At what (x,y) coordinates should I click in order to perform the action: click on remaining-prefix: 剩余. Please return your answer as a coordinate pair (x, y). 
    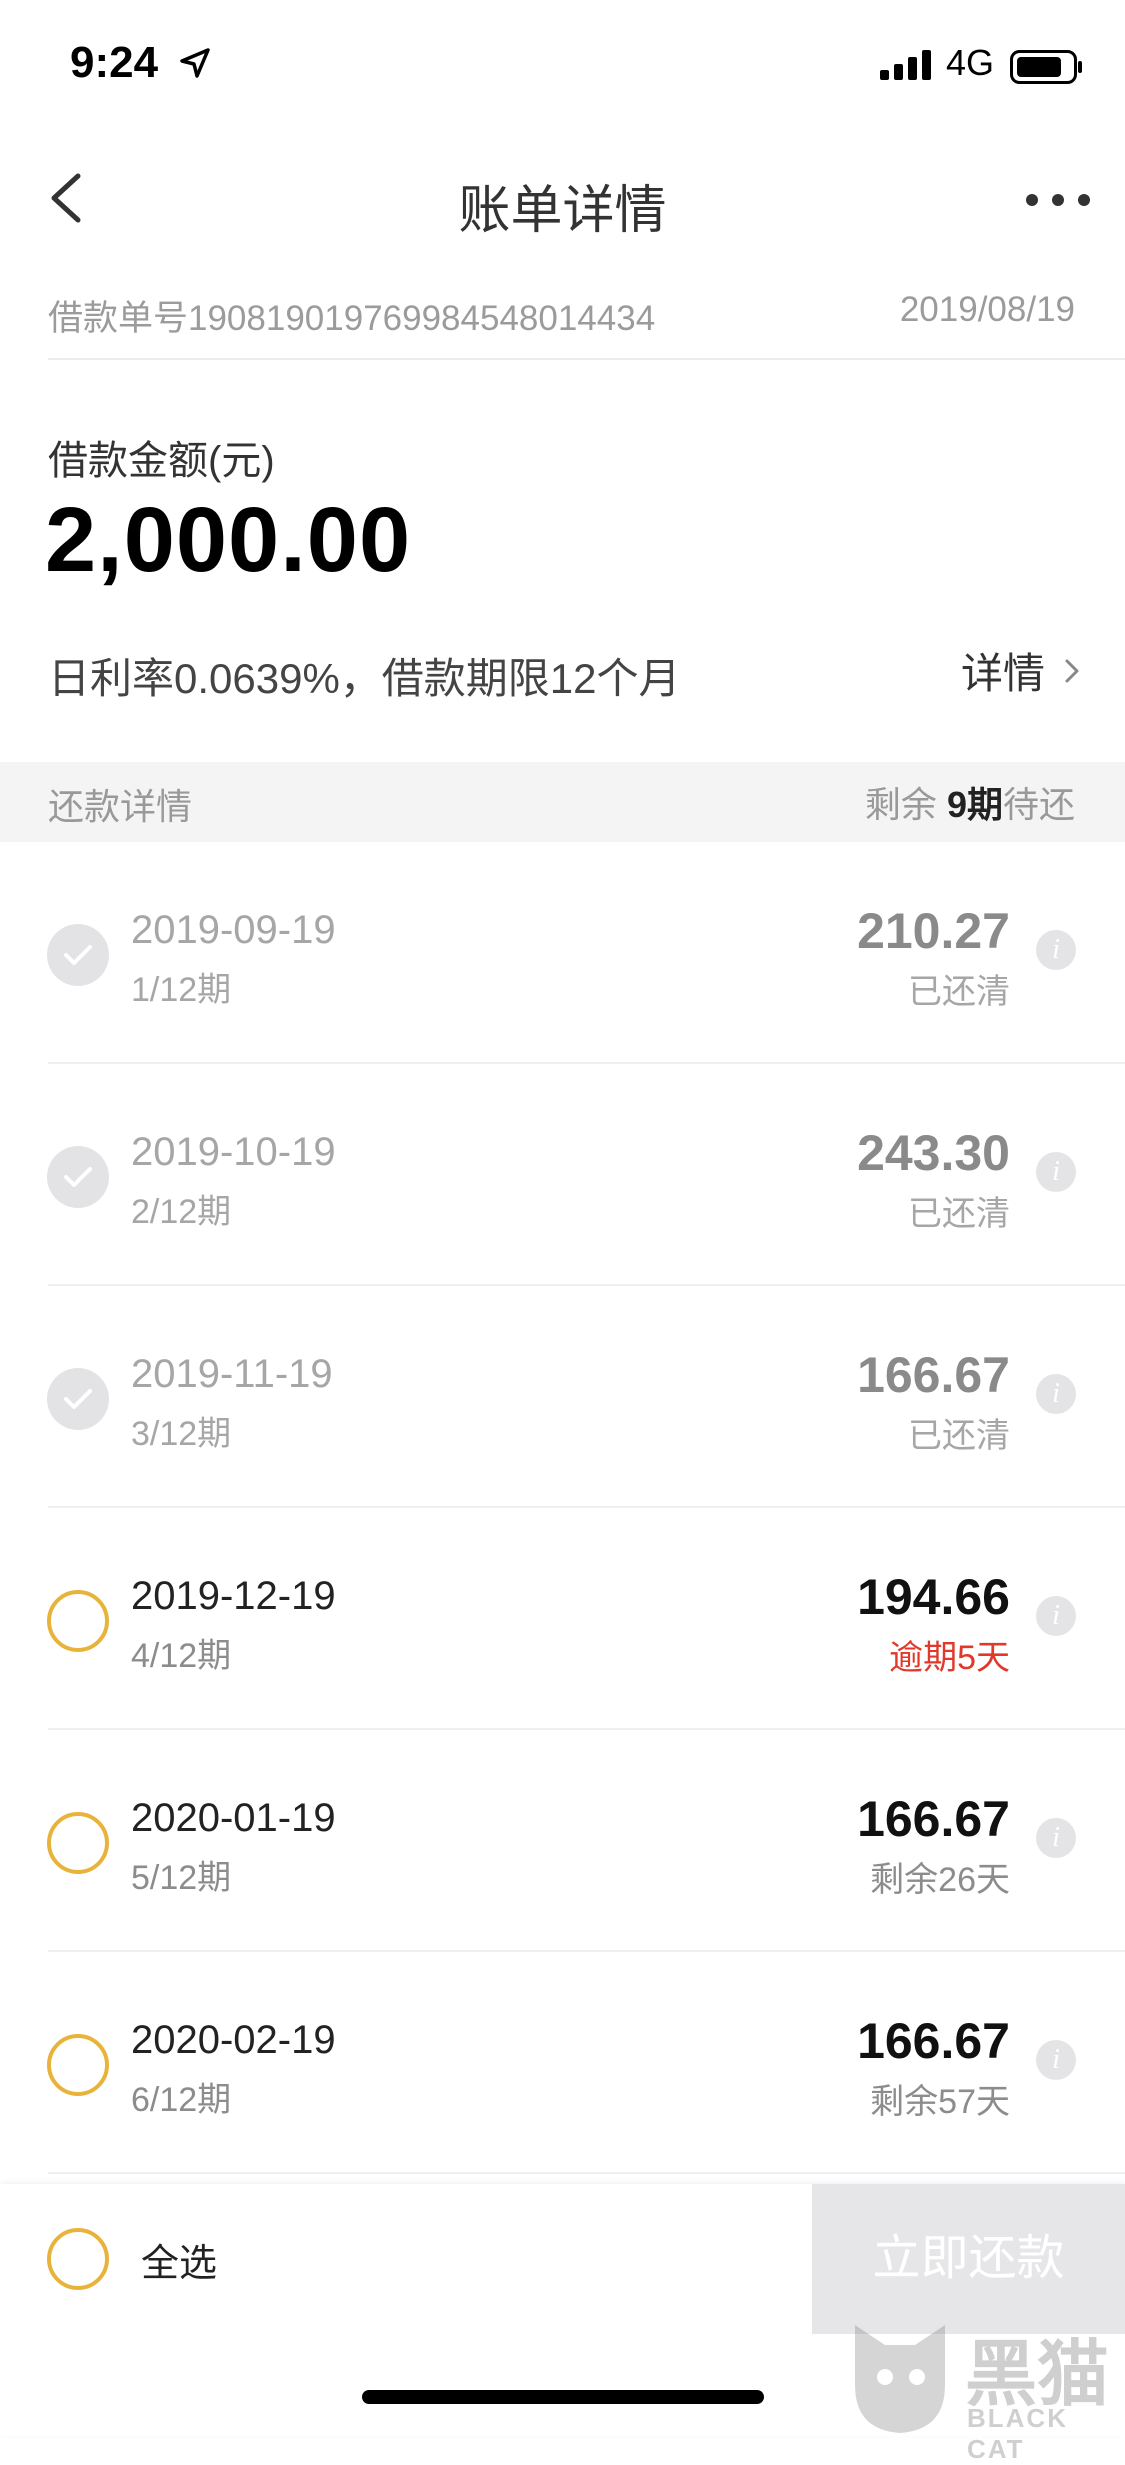
    Looking at the image, I should click on (900, 804).